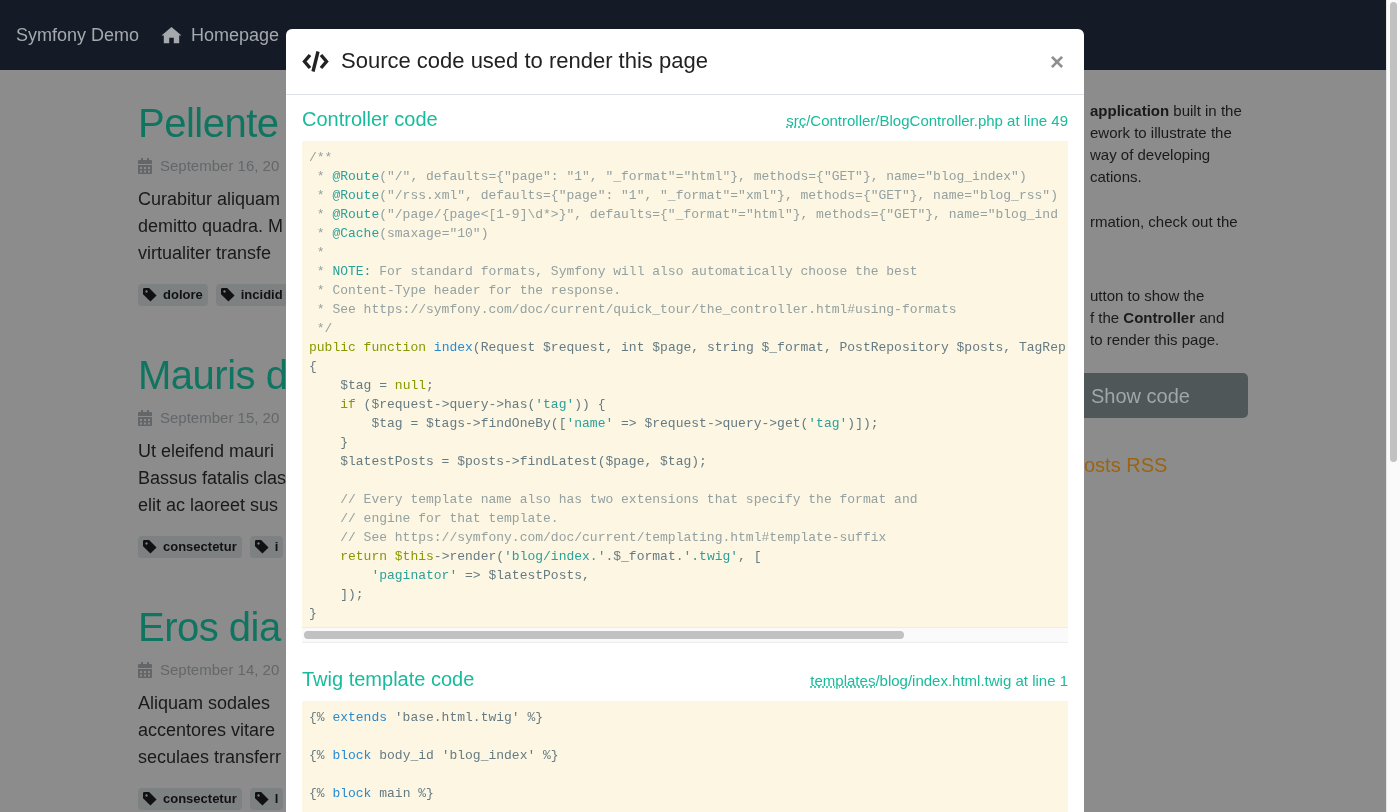 The width and height of the screenshot is (1400, 812). Describe the element at coordinates (370, 119) in the screenshot. I see `section-heading: Controller code` at that location.